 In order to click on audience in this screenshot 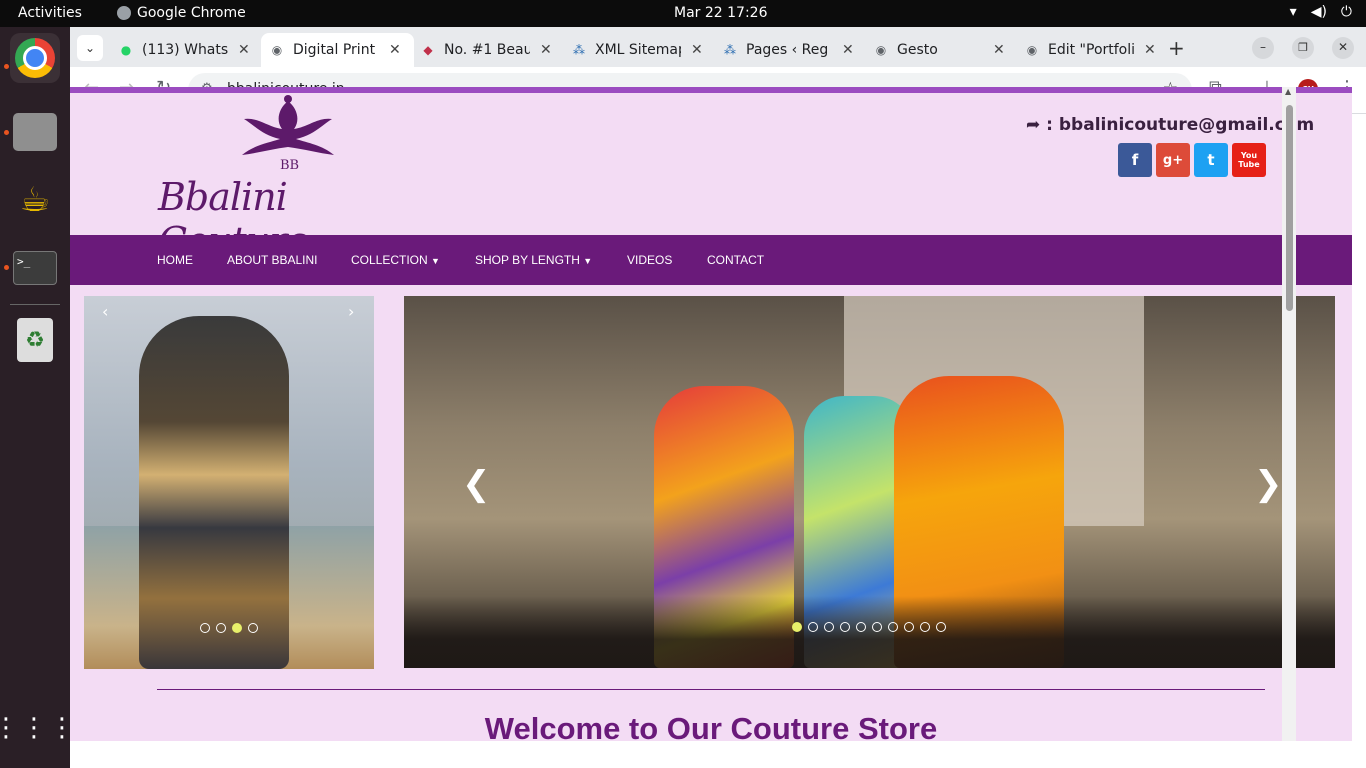, I will do `click(869, 632)`.